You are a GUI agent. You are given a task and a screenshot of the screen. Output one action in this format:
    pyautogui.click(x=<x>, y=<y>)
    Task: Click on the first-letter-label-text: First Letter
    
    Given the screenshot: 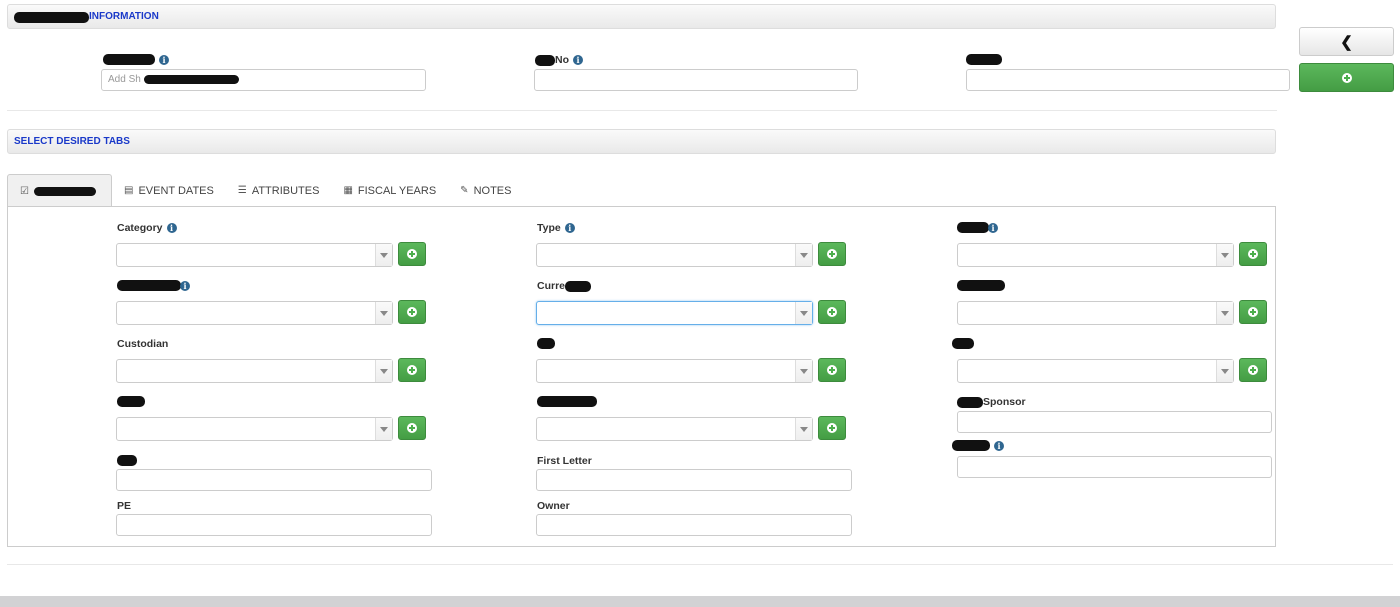 What is the action you would take?
    pyautogui.click(x=564, y=461)
    